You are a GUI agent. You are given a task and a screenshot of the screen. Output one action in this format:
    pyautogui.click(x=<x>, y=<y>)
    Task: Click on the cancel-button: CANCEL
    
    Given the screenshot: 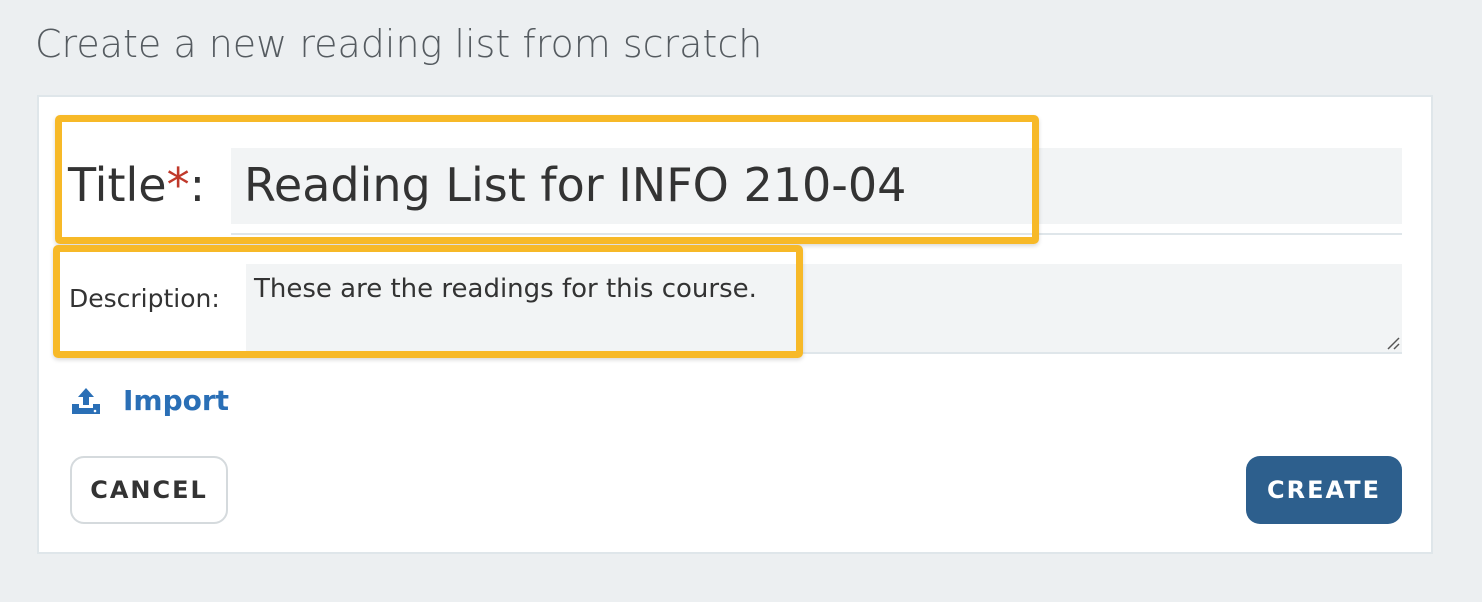 What is the action you would take?
    pyautogui.click(x=149, y=490)
    